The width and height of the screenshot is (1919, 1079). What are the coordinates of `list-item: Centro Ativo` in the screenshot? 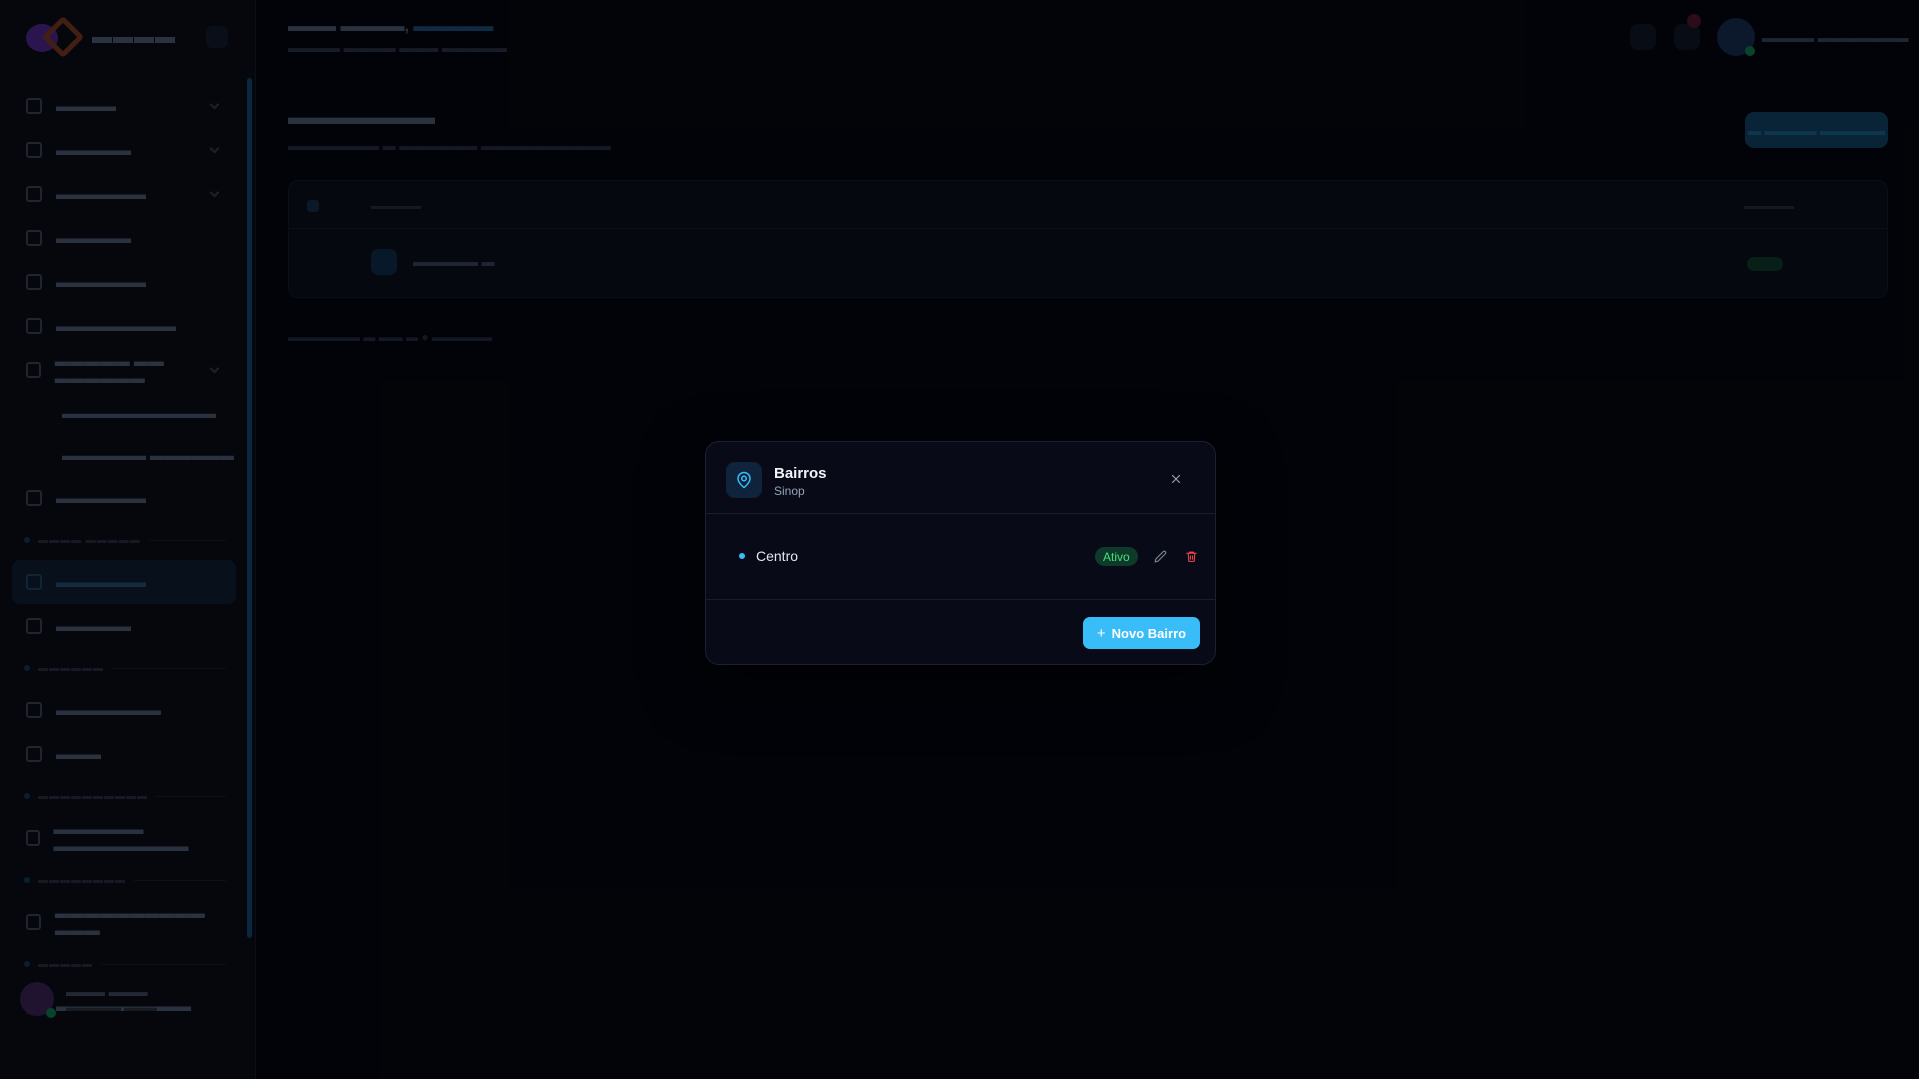 It's located at (961, 556).